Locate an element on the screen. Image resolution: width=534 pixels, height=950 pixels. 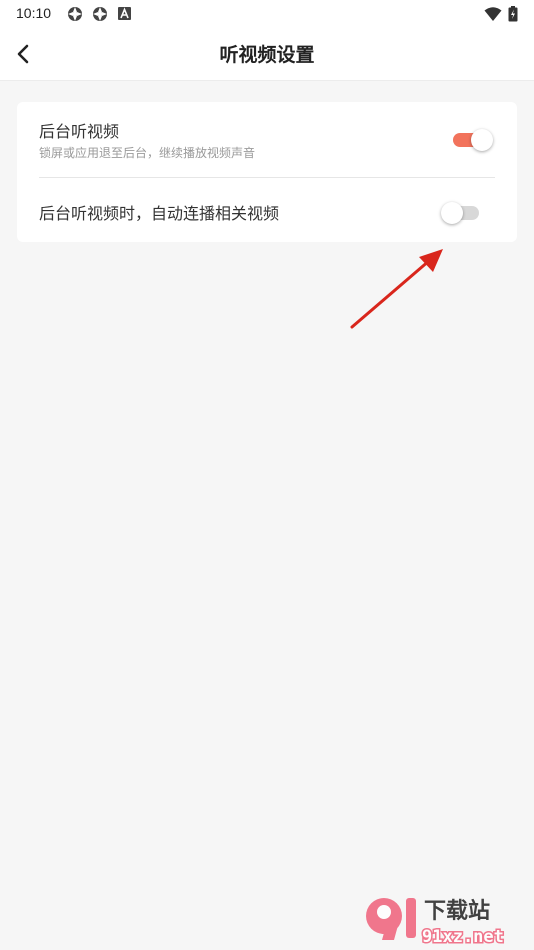
svg-text: 下载站 is located at coordinates (457, 911).